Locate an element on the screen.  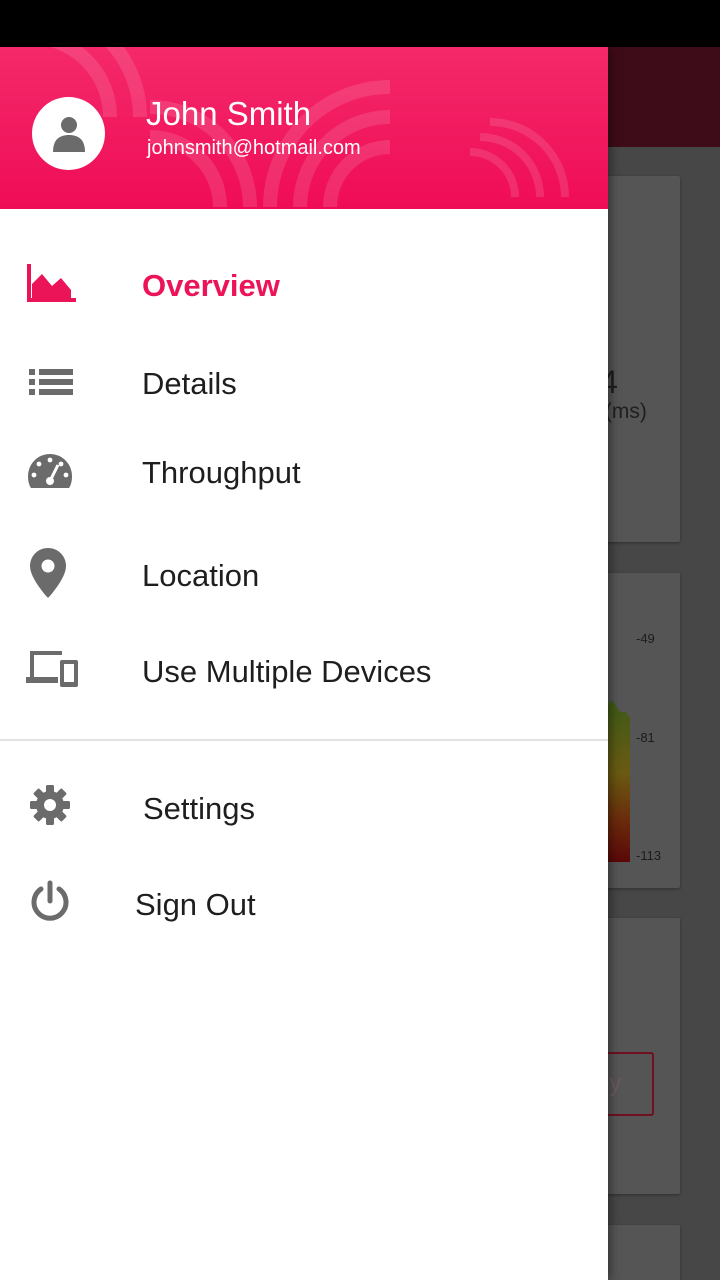
menu-item-label: Location is located at coordinates (201, 575).